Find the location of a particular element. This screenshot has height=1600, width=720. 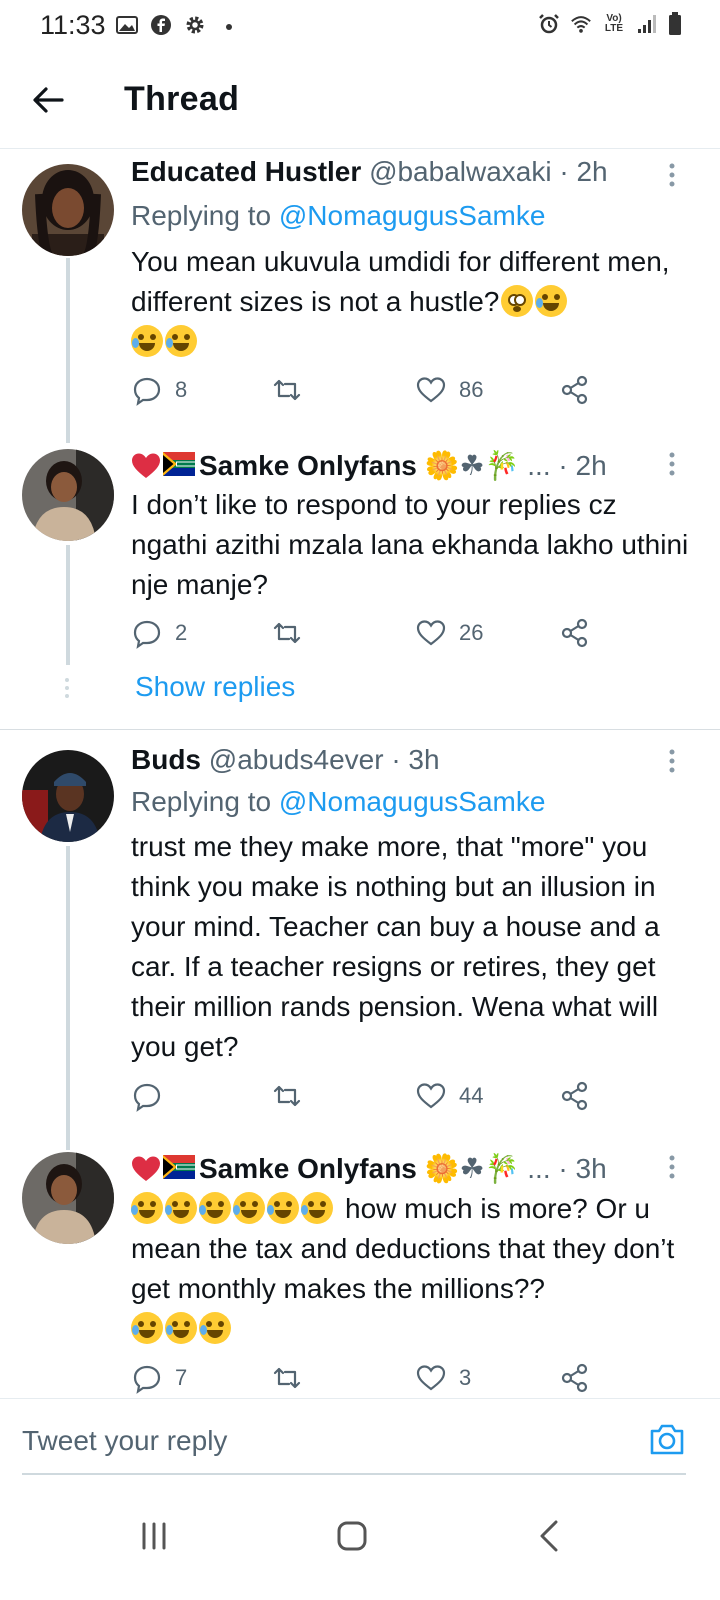

wifi-icon is located at coordinates (581, 24).